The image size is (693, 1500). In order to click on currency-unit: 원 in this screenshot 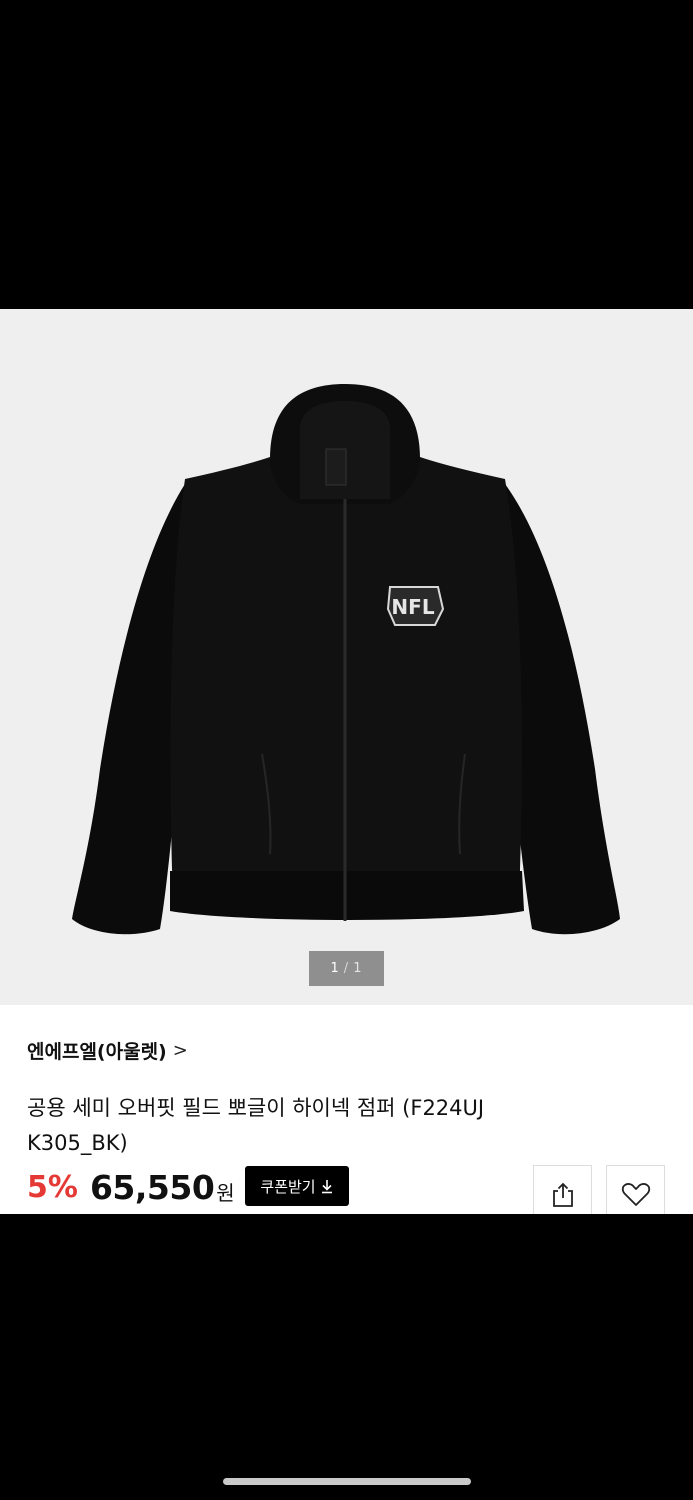, I will do `click(225, 1192)`.